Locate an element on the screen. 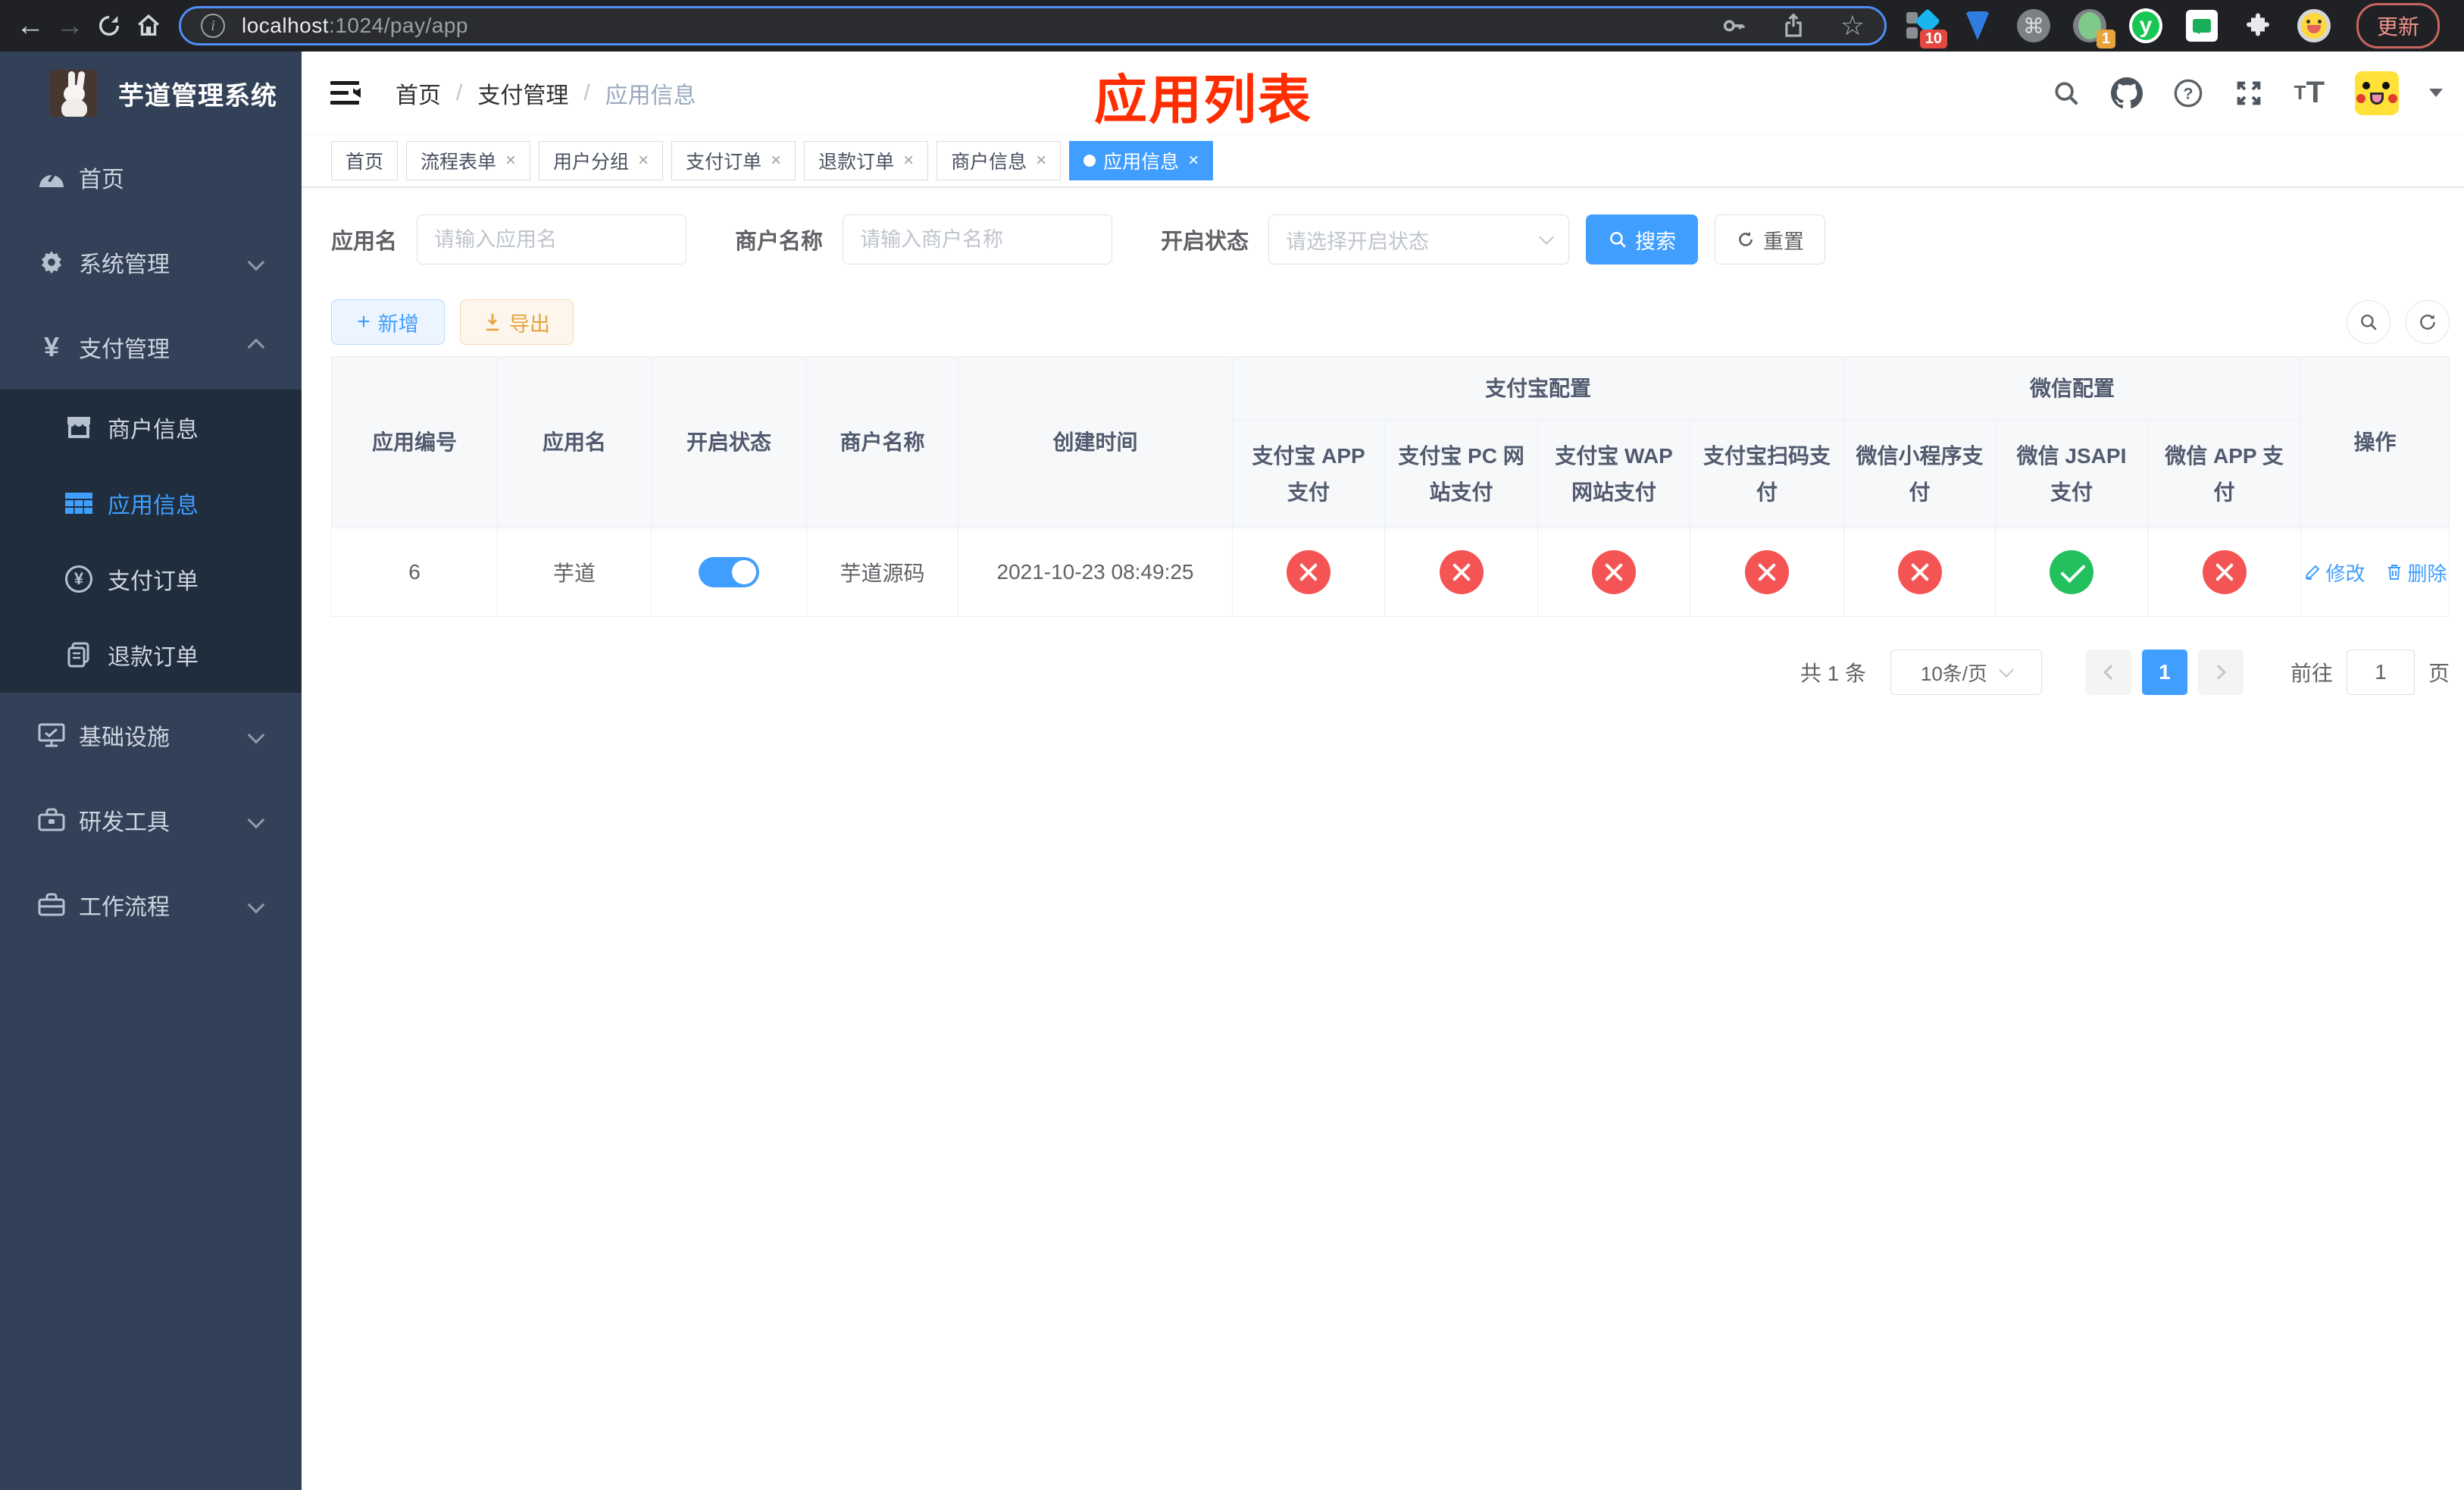 The width and height of the screenshot is (2464, 1490). cell-merchant: 芋道源码 is located at coordinates (882, 572).